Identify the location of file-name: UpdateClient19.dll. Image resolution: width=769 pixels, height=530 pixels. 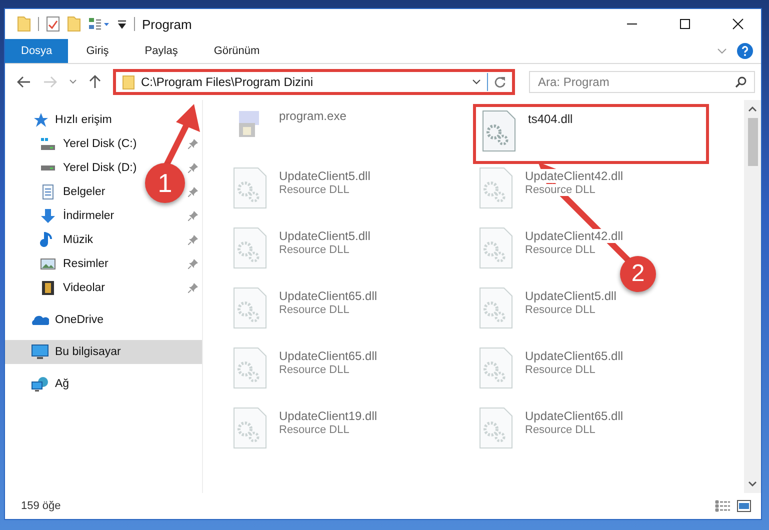
(328, 416).